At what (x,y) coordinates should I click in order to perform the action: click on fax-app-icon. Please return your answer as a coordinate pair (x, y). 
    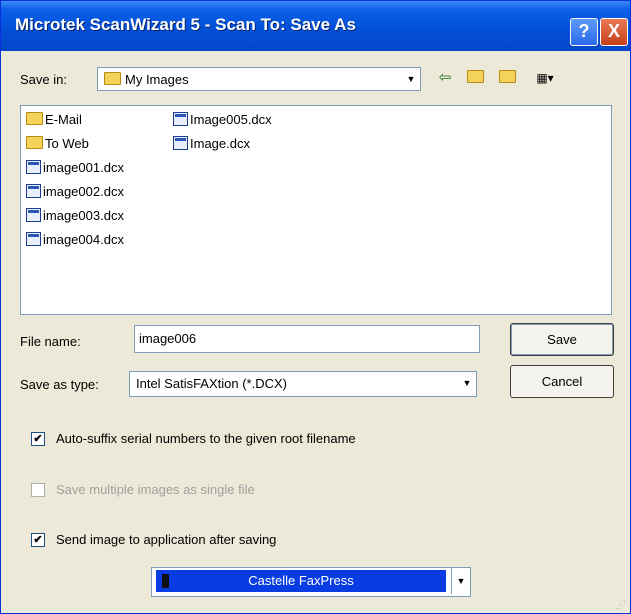
    Looking at the image, I should click on (165, 581).